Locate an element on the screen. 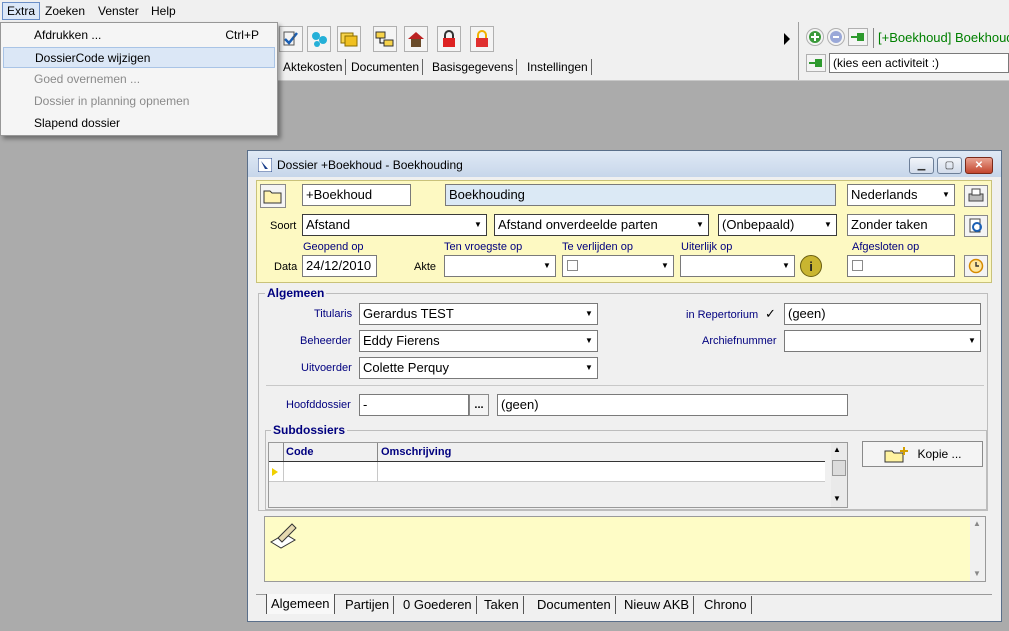  titularis-select: Gerardus TEST ▼ is located at coordinates (478, 314).